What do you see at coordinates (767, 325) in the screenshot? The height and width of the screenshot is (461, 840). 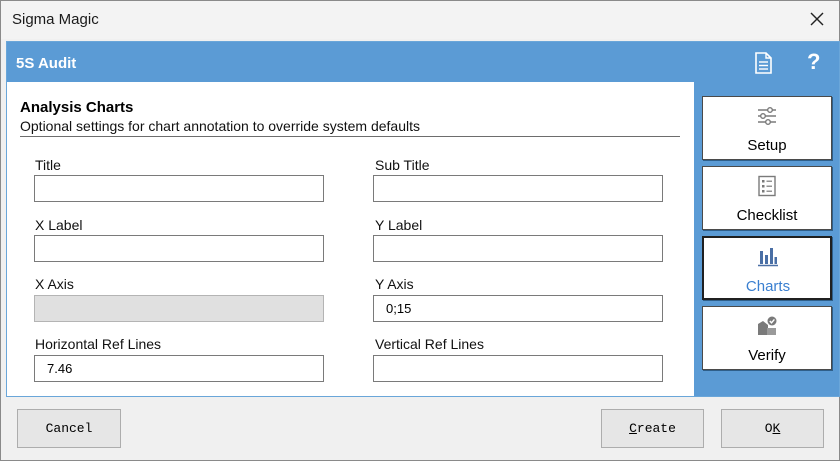 I see `verify-icon` at bounding box center [767, 325].